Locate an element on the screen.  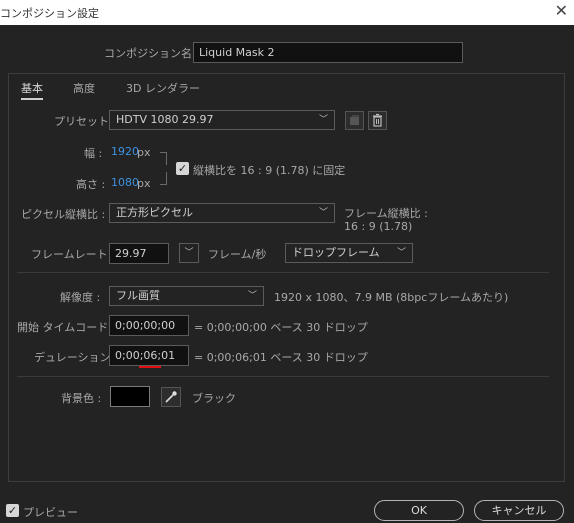
comp-name-label: コンポジション名 : is located at coordinates (152, 53).